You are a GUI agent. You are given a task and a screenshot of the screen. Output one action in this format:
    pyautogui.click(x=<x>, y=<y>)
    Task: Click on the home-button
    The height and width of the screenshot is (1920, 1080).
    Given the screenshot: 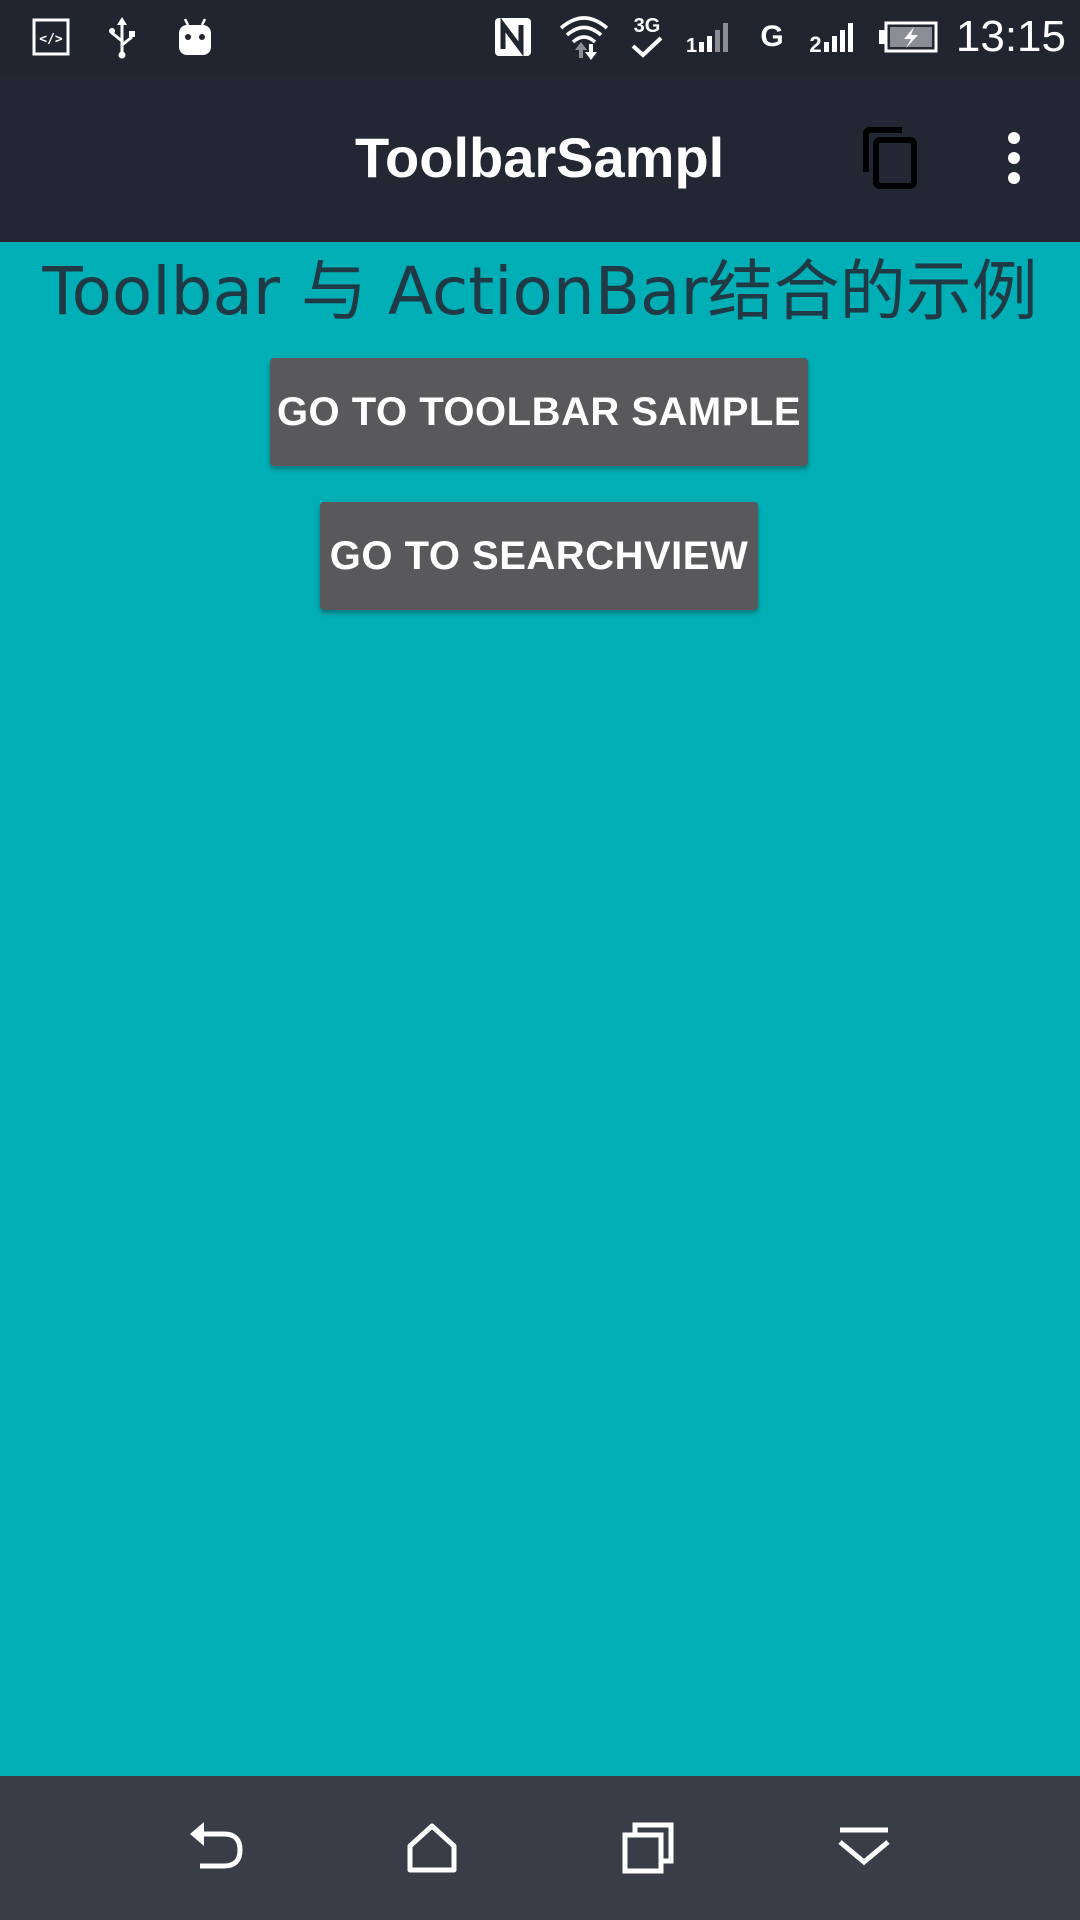 What is the action you would take?
    pyautogui.click(x=432, y=1848)
    